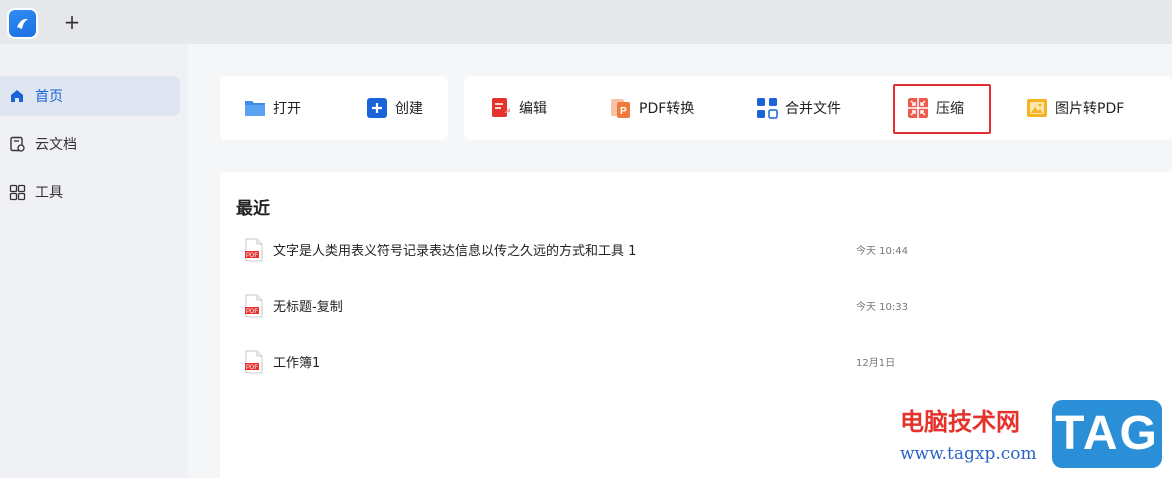  What do you see at coordinates (56, 145) in the screenshot?
I see `sidebar-item-label: 云文档` at bounding box center [56, 145].